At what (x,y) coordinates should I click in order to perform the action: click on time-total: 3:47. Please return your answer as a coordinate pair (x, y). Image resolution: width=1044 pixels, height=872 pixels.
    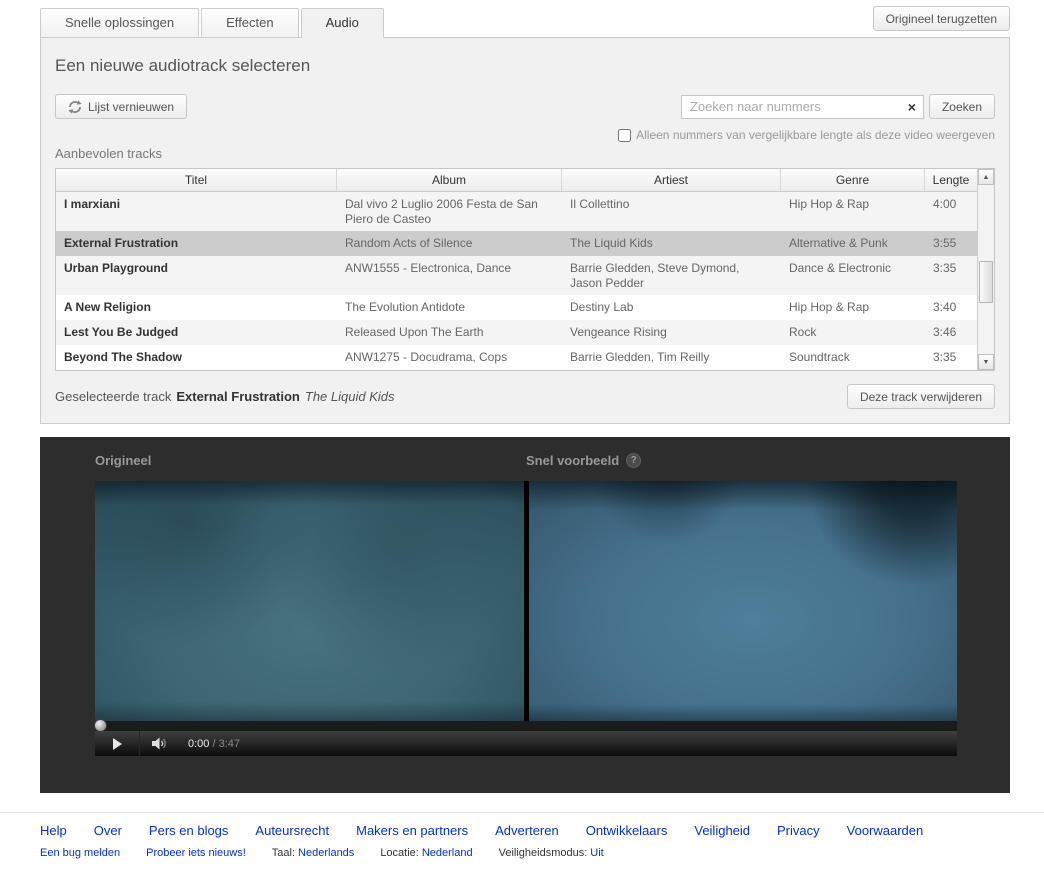
    Looking at the image, I should click on (229, 743).